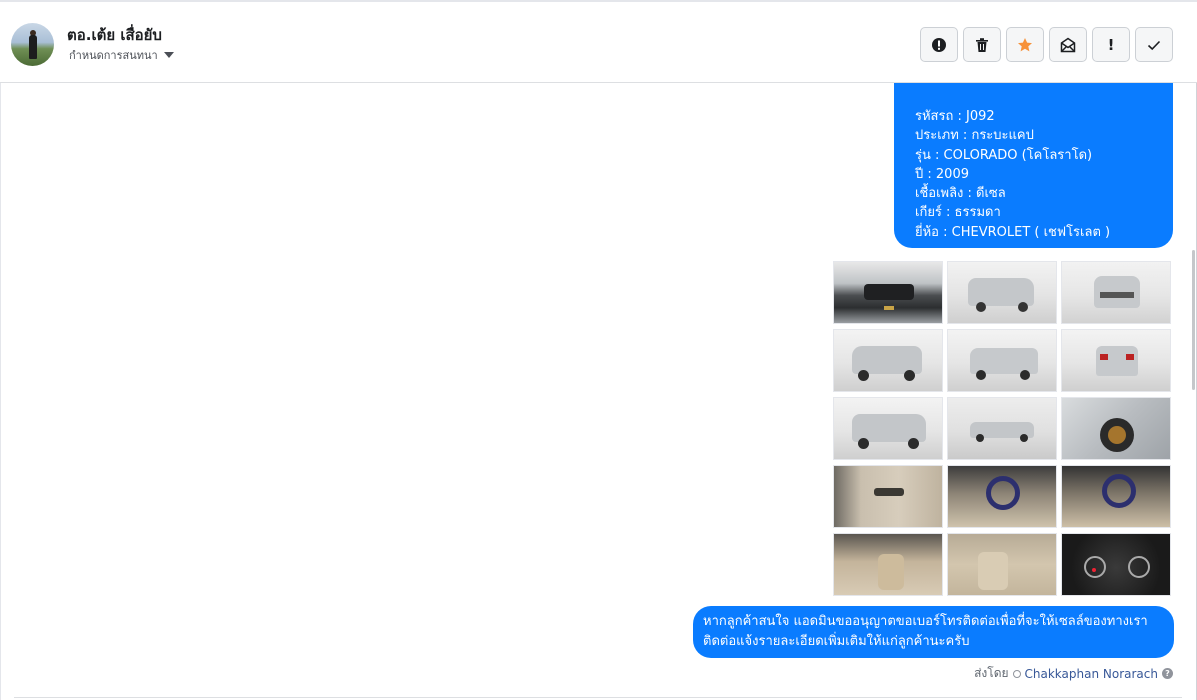 The width and height of the screenshot is (1197, 700). What do you see at coordinates (960, 194) in the screenshot?
I see `detail-line-fuel: เชื้อเพลิง : ดีเซล` at bounding box center [960, 194].